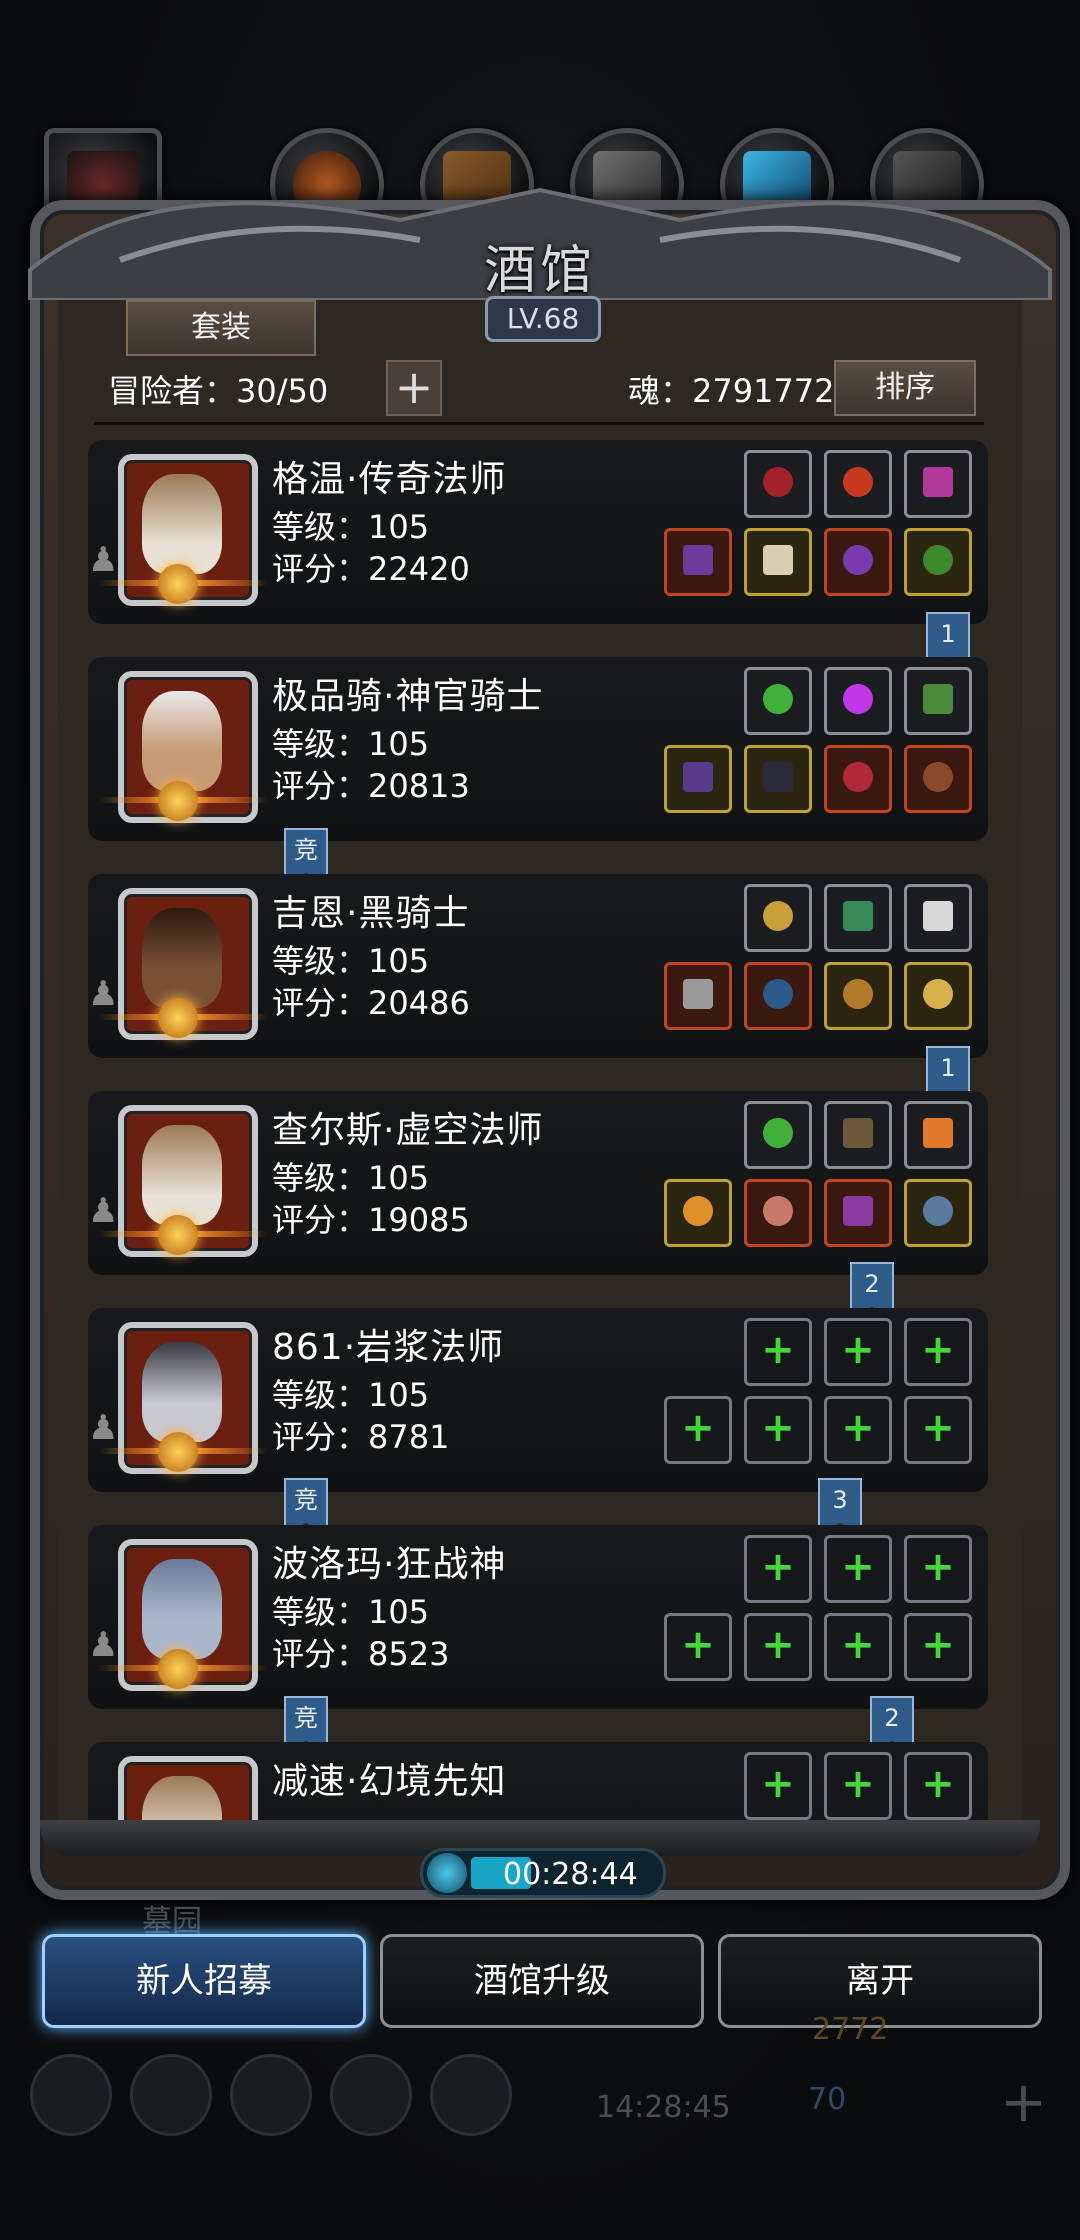 The image size is (1080, 2240). I want to click on hero-card: 减速·幻境先知 + + +, so click(538, 1781).